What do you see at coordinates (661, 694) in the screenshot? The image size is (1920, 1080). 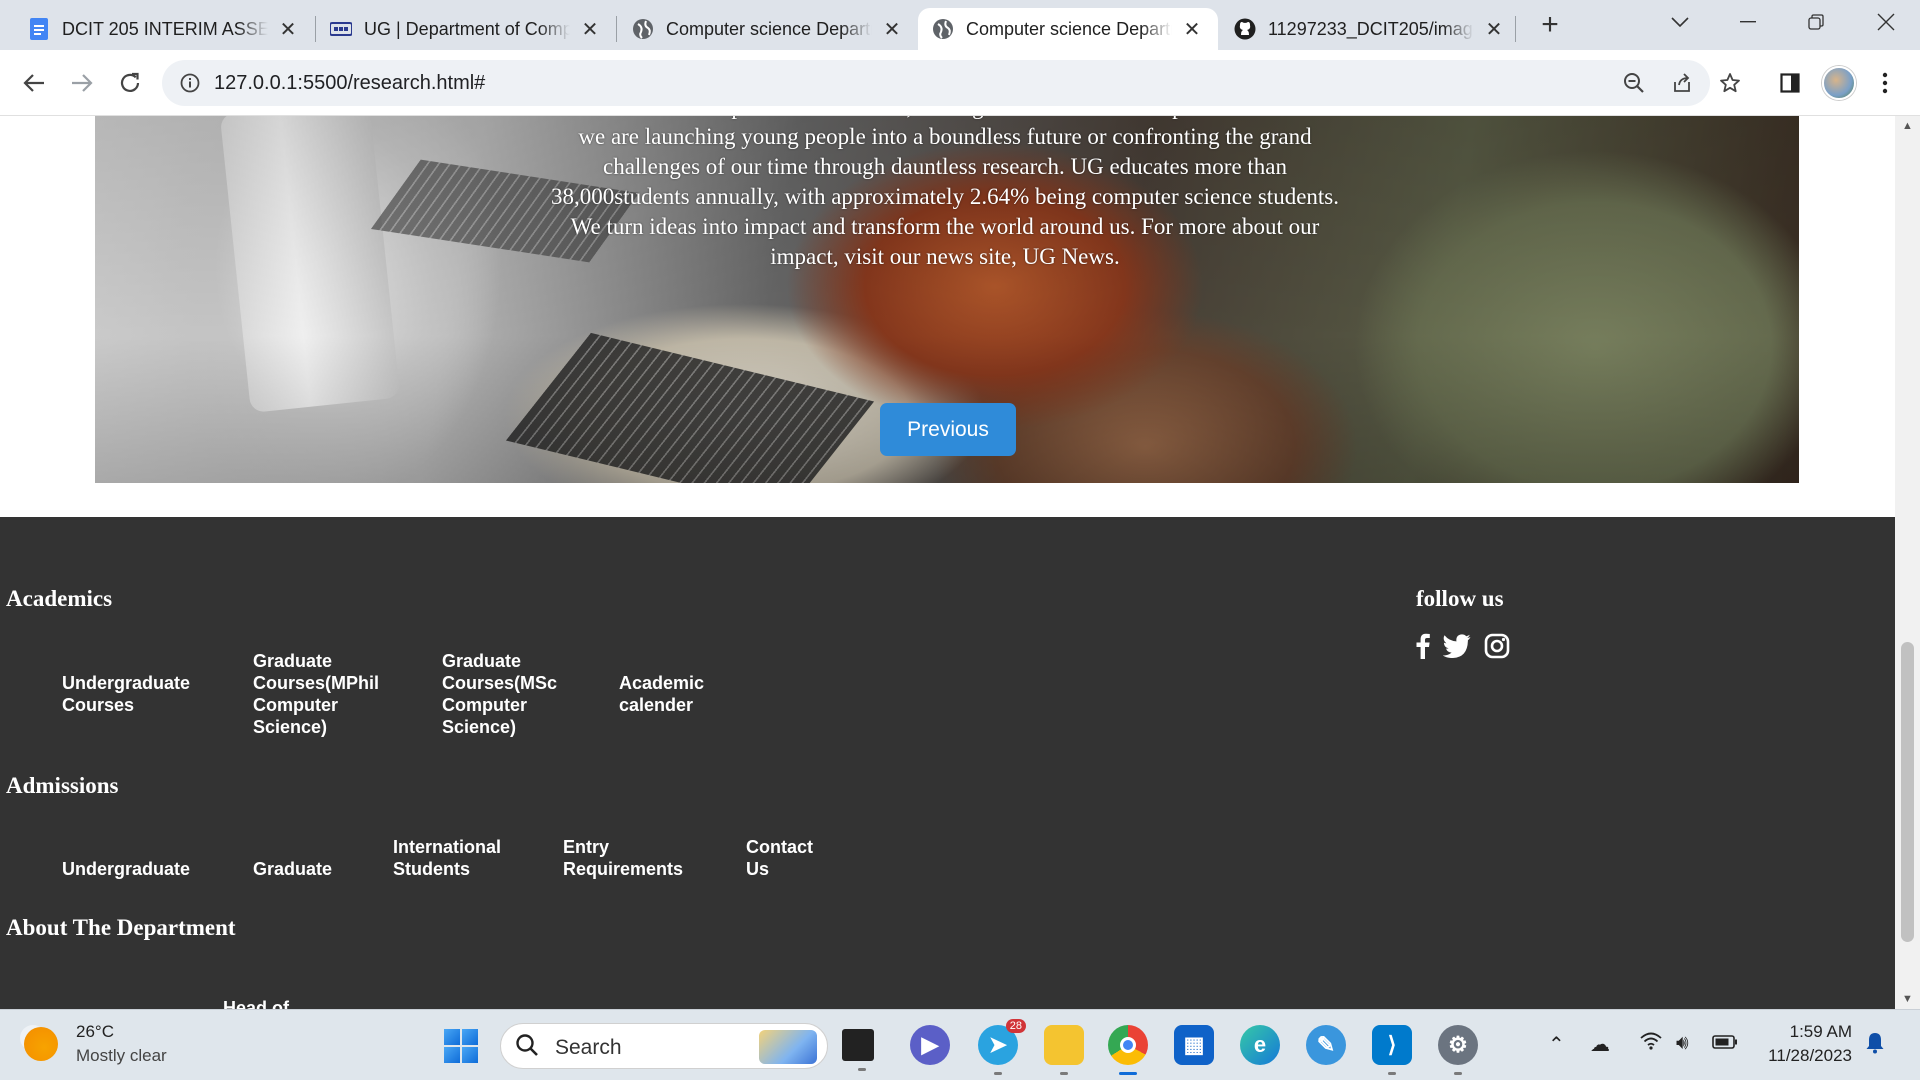 I see `footer-link-academic-calendar: Academic calender` at bounding box center [661, 694].